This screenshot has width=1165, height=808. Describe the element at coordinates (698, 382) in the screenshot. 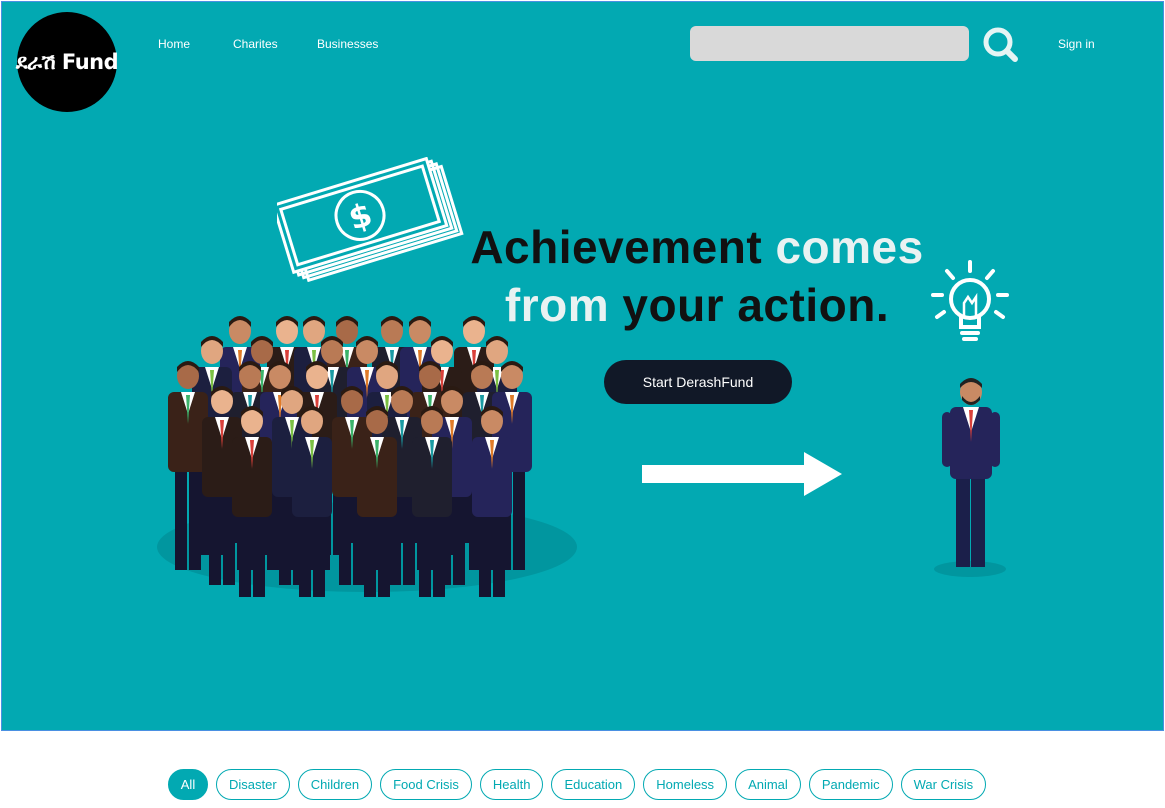

I see `start-fund-button: Start DerashFund` at that location.